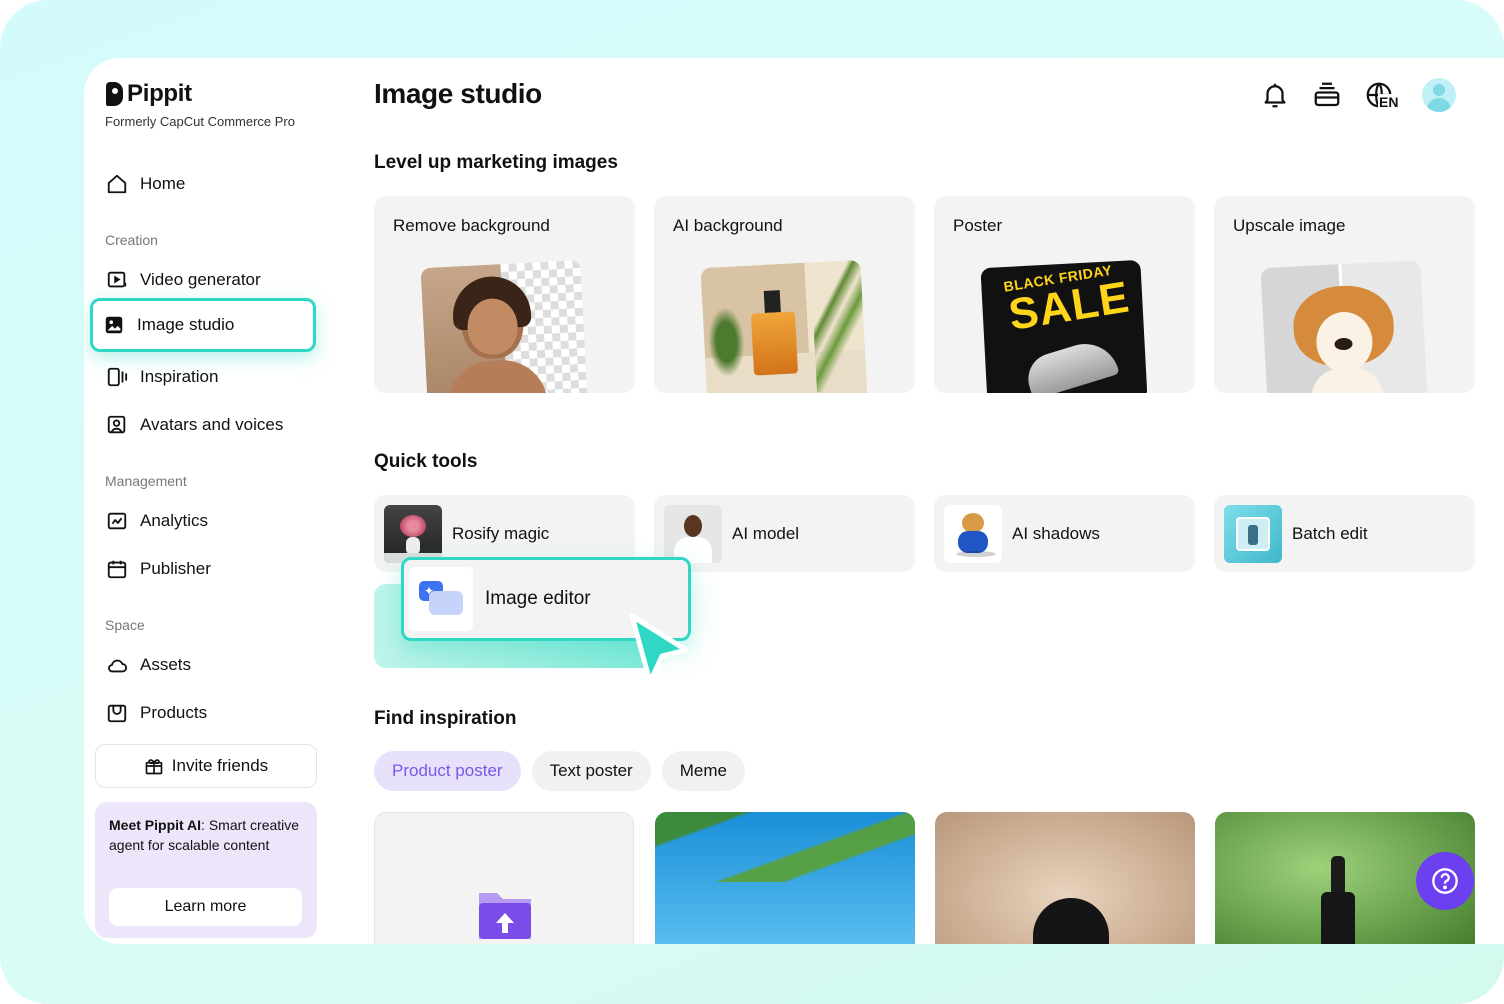  Describe the element at coordinates (159, 93) in the screenshot. I see `brand-name: Pippit` at that location.